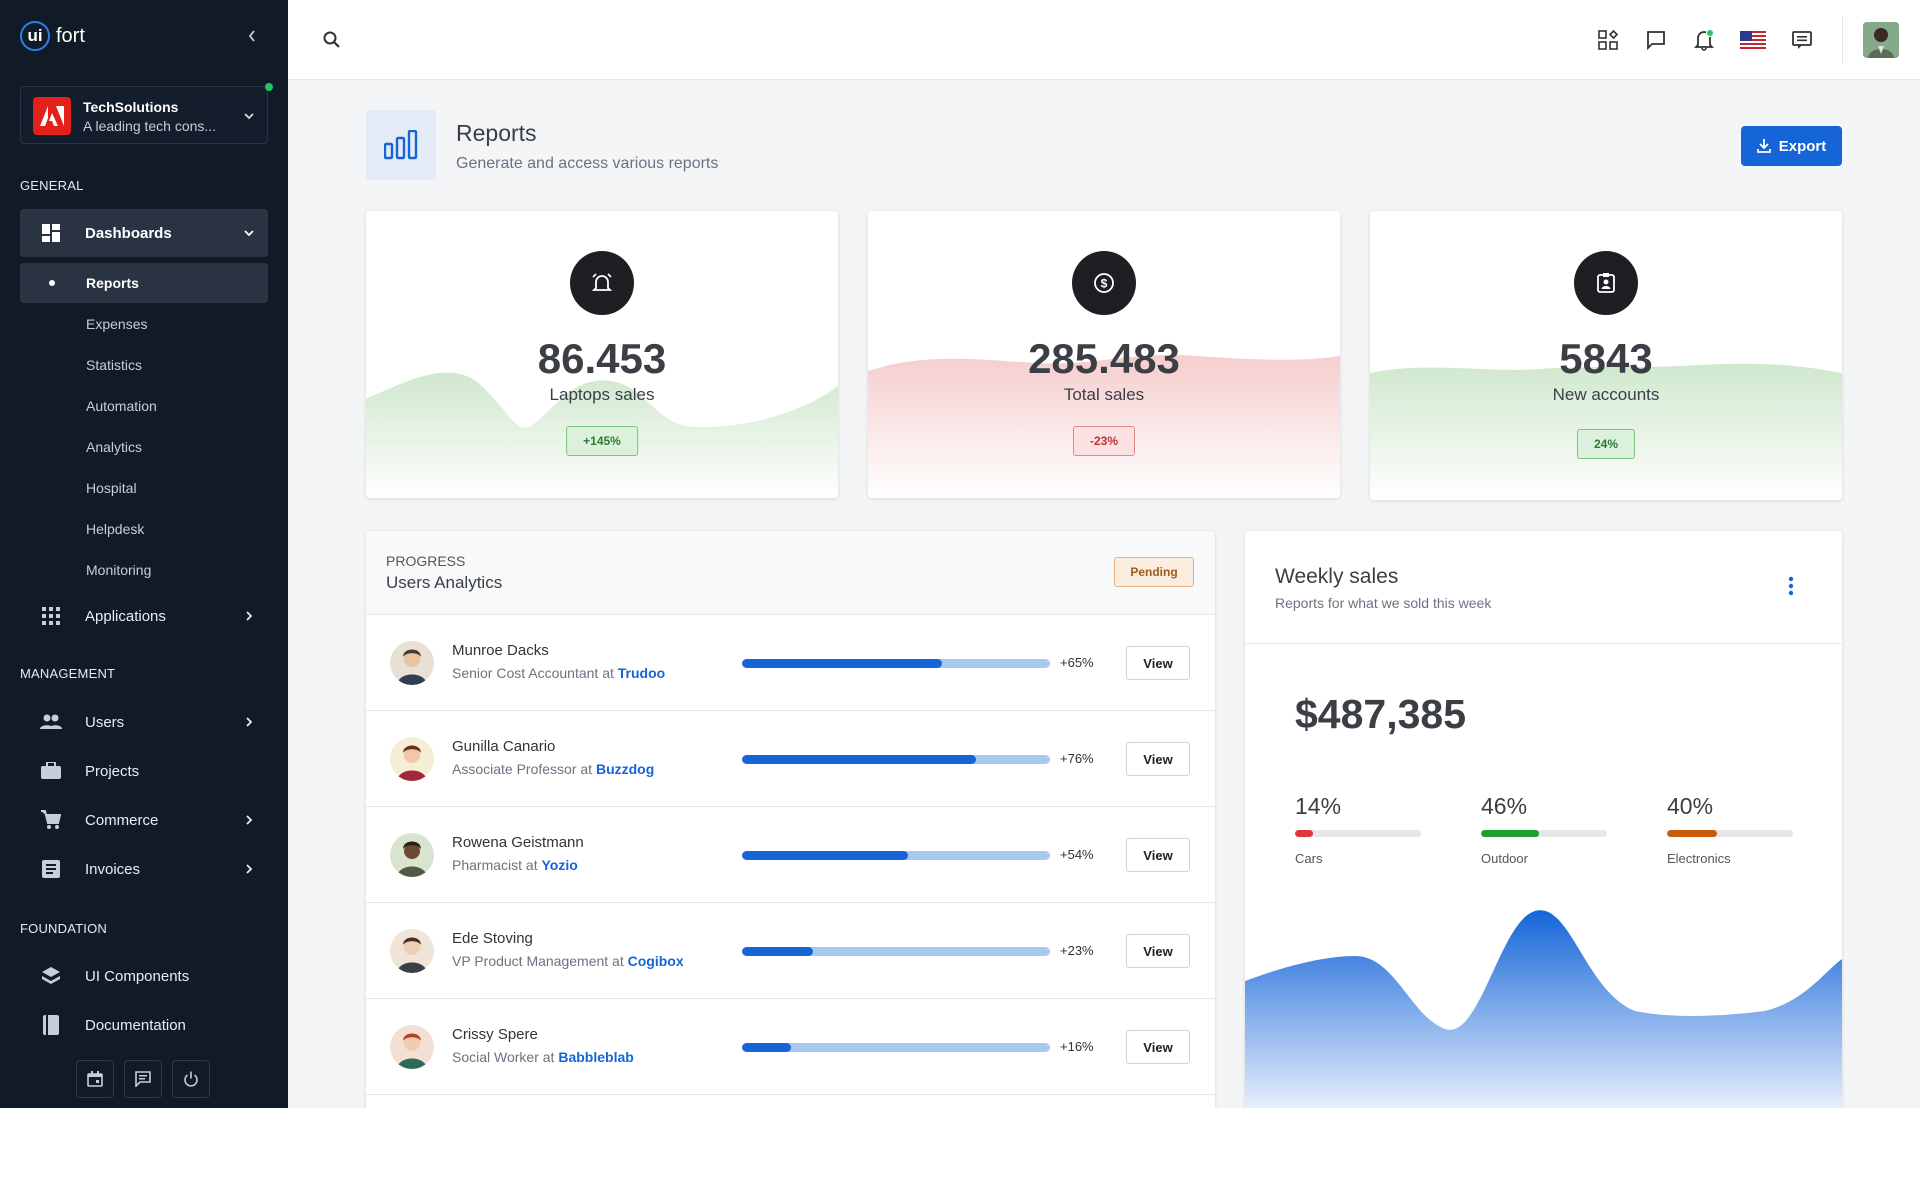  I want to click on user-role: VP Product Management at Cogibox, so click(568, 961).